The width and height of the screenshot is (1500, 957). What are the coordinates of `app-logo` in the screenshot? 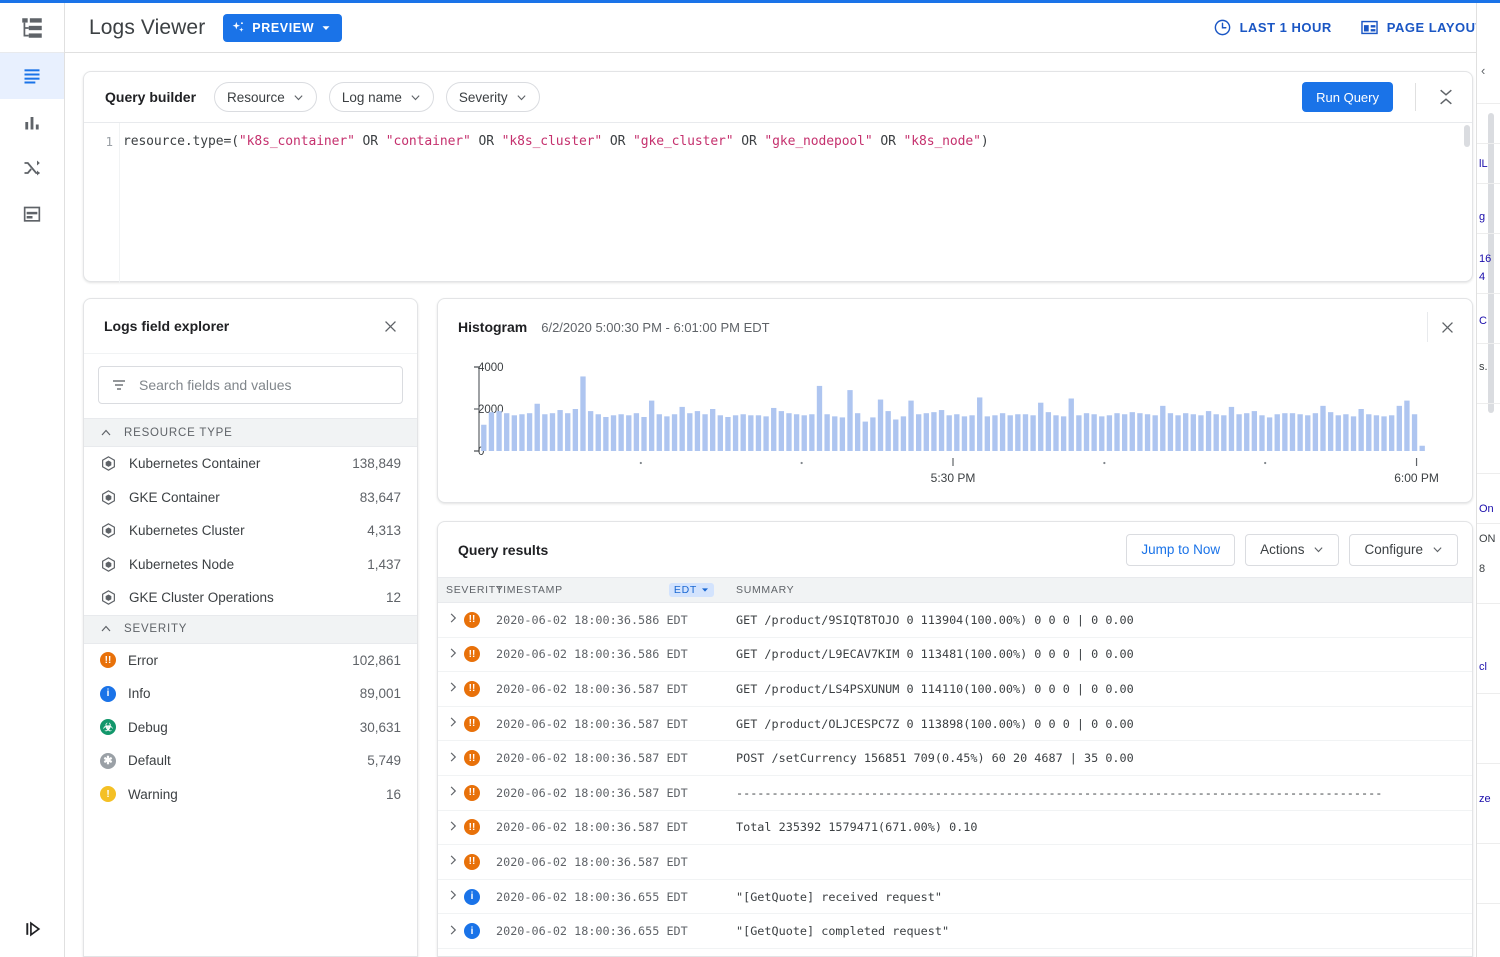 It's located at (32, 28).